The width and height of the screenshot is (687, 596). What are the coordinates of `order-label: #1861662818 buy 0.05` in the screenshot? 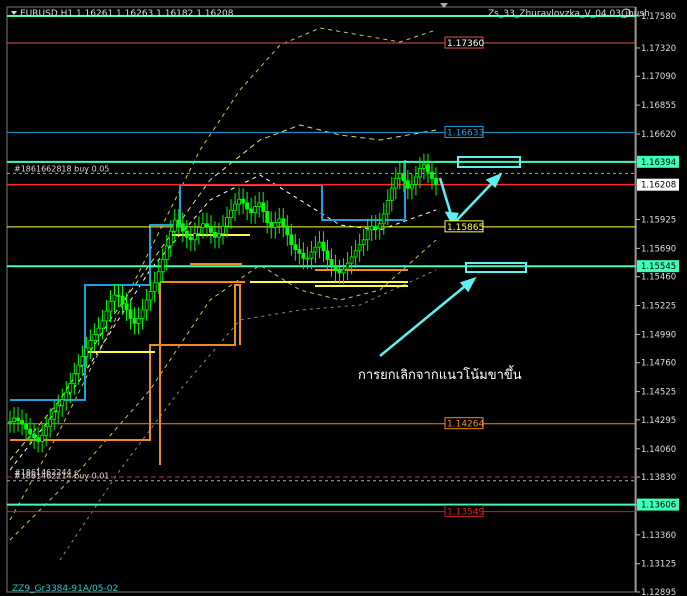 It's located at (61, 168).